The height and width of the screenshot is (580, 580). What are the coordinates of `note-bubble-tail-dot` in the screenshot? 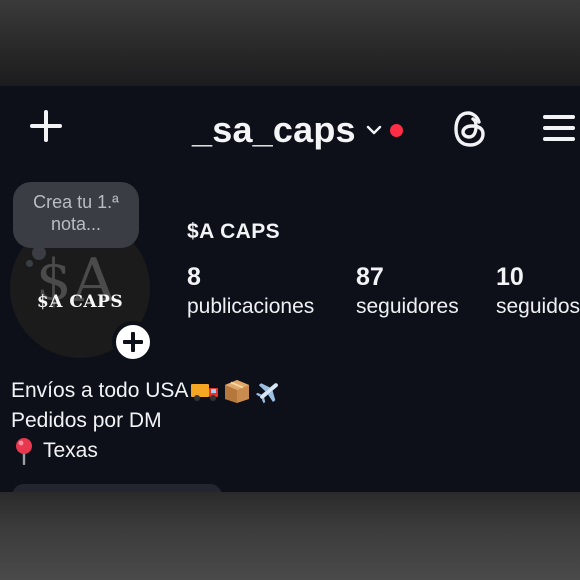 It's located at (29, 263).